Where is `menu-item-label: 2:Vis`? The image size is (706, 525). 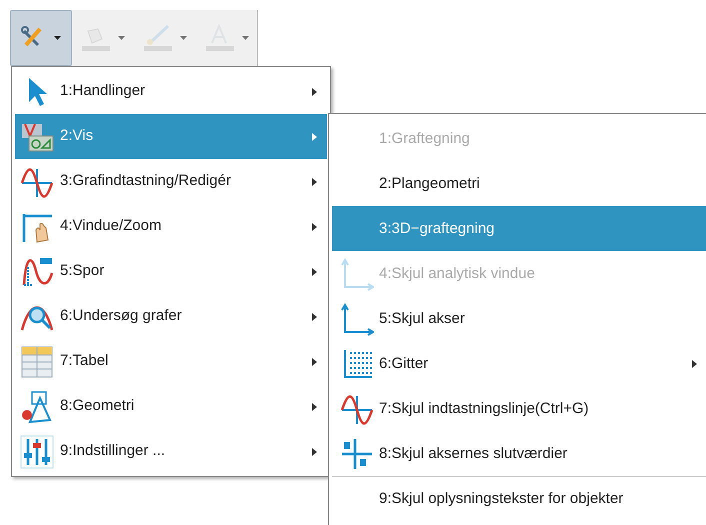
menu-item-label: 2:Vis is located at coordinates (77, 136).